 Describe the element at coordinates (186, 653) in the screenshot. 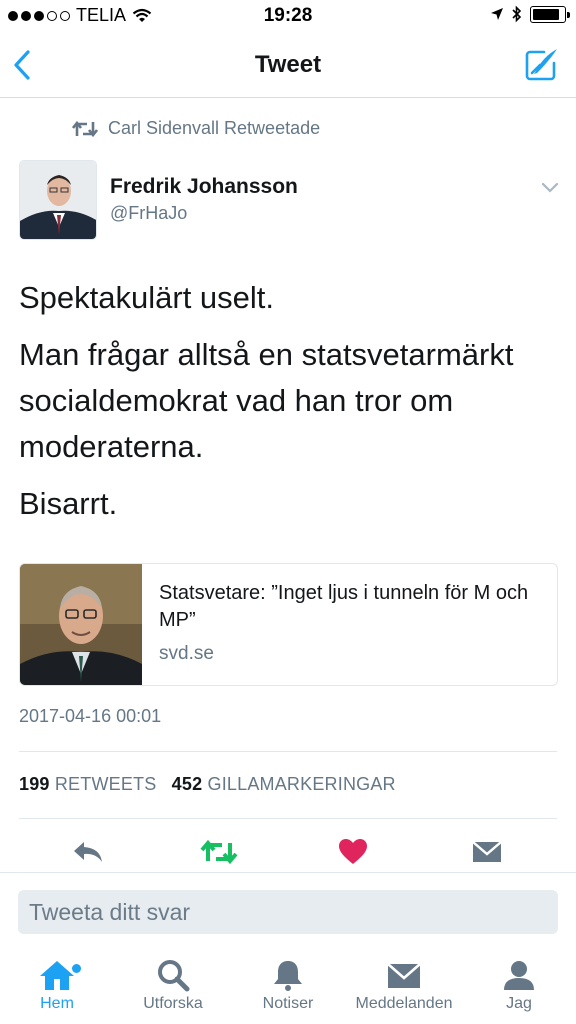

I see `link-card-domain: svd.se` at that location.